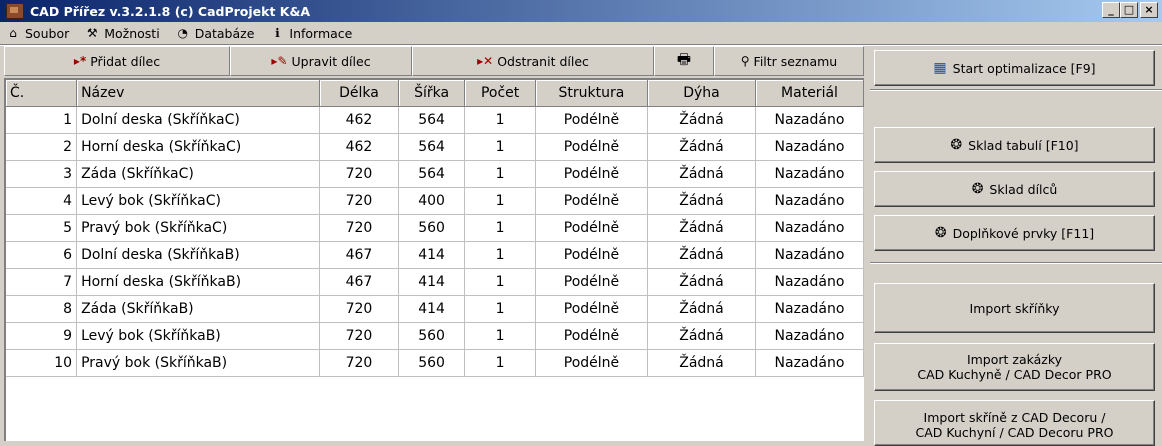  What do you see at coordinates (1014, 68) in the screenshot?
I see `start-optimization-button: ▦ Start optimalizace [F9]` at bounding box center [1014, 68].